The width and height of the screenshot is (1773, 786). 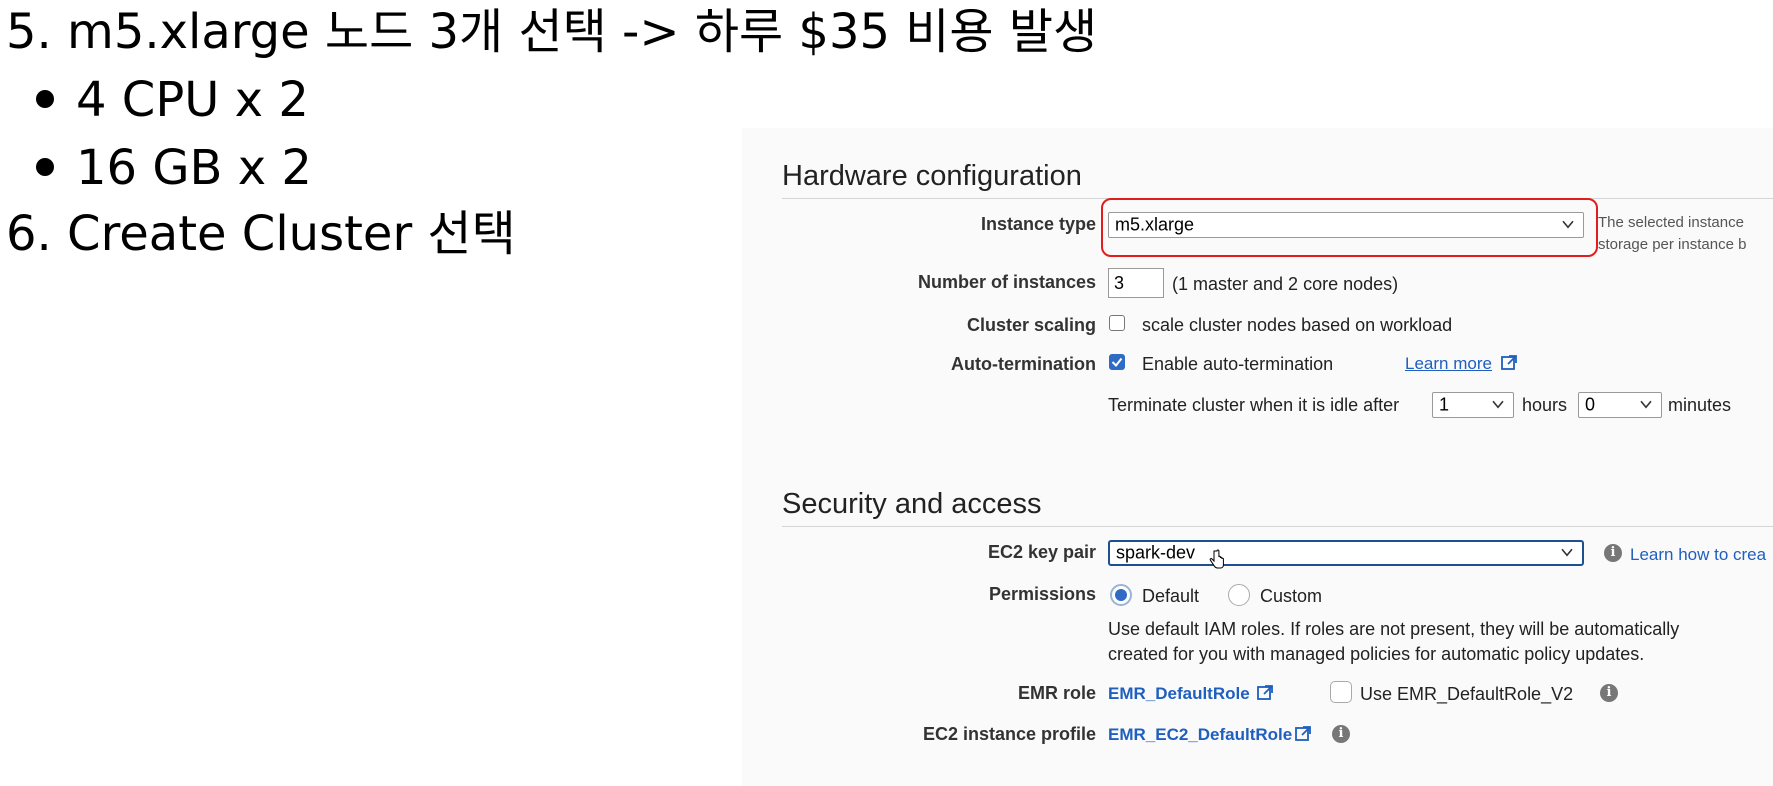 What do you see at coordinates (1200, 735) in the screenshot?
I see `ec2-profile-link: EMR_EC2_DefaultRole` at bounding box center [1200, 735].